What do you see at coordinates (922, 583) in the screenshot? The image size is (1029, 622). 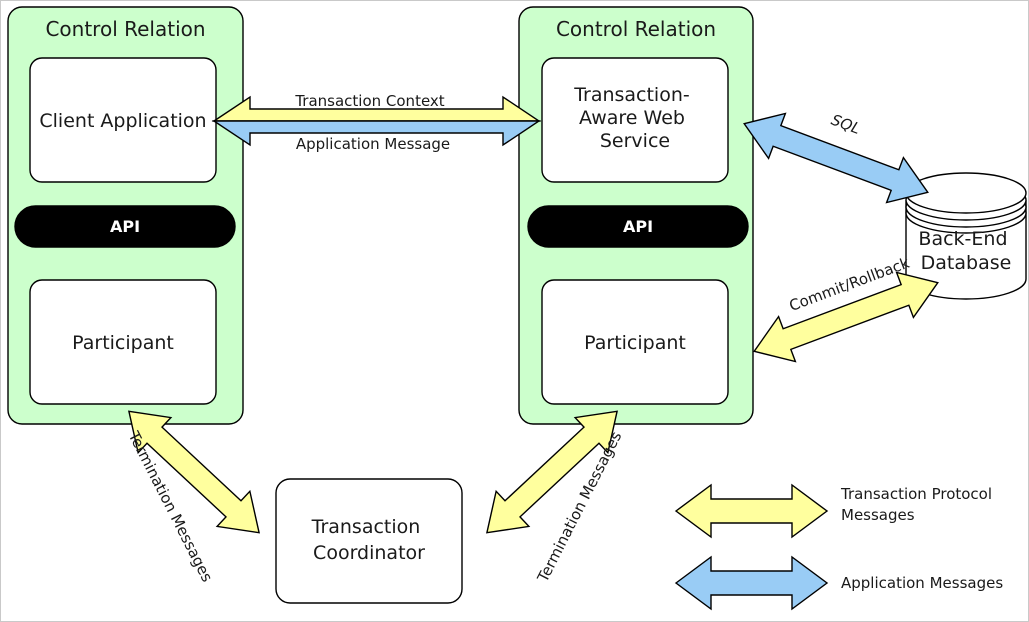 I see `legend-application-label: Application Messages` at bounding box center [922, 583].